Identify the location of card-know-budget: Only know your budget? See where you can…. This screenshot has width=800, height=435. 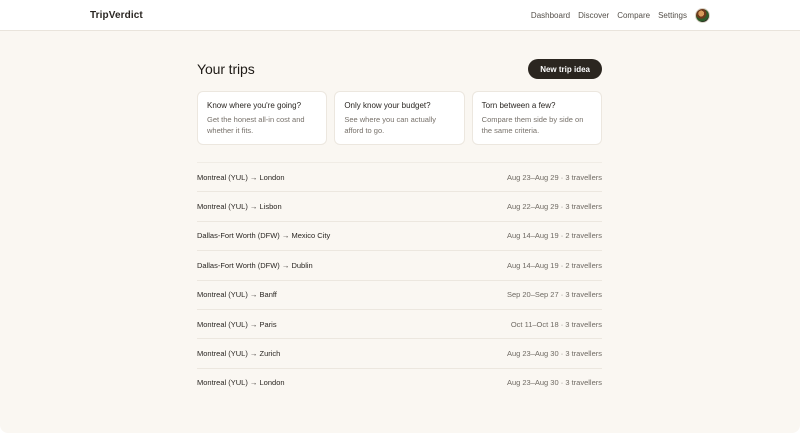
(399, 118).